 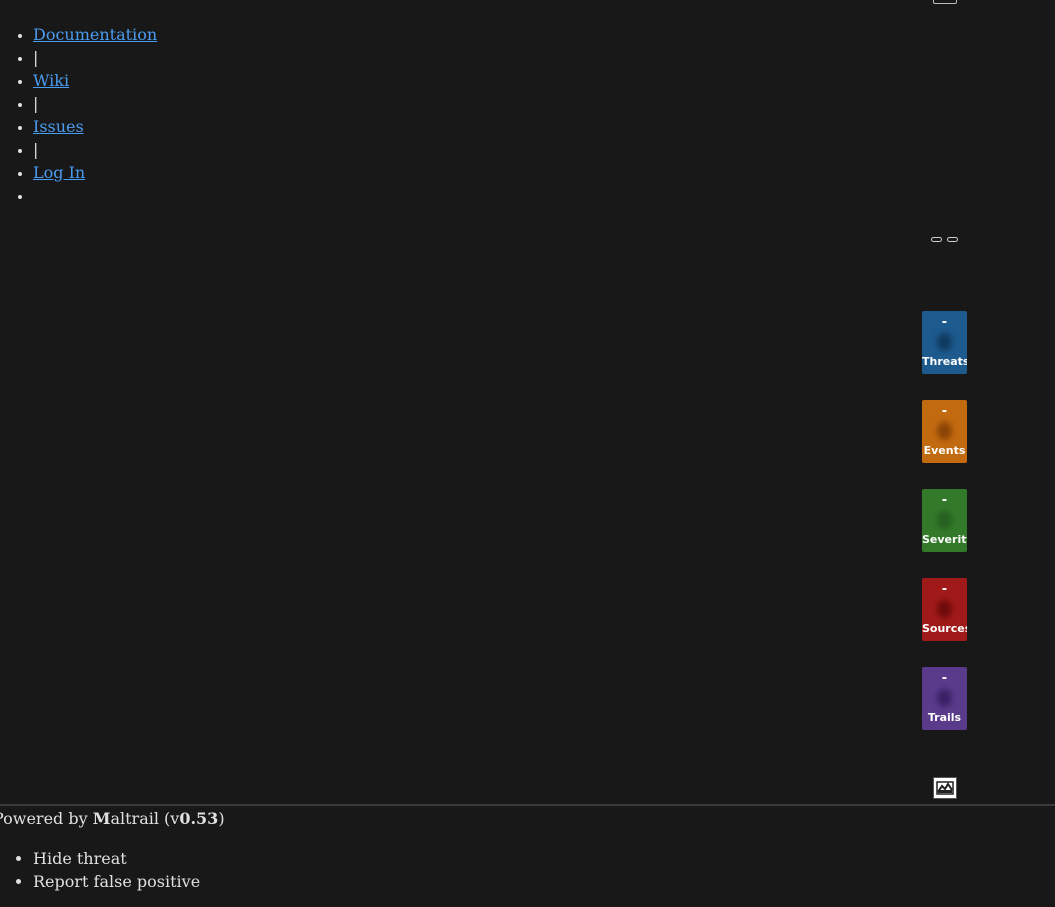 What do you see at coordinates (101, 818) in the screenshot?
I see `brand-initial: M` at bounding box center [101, 818].